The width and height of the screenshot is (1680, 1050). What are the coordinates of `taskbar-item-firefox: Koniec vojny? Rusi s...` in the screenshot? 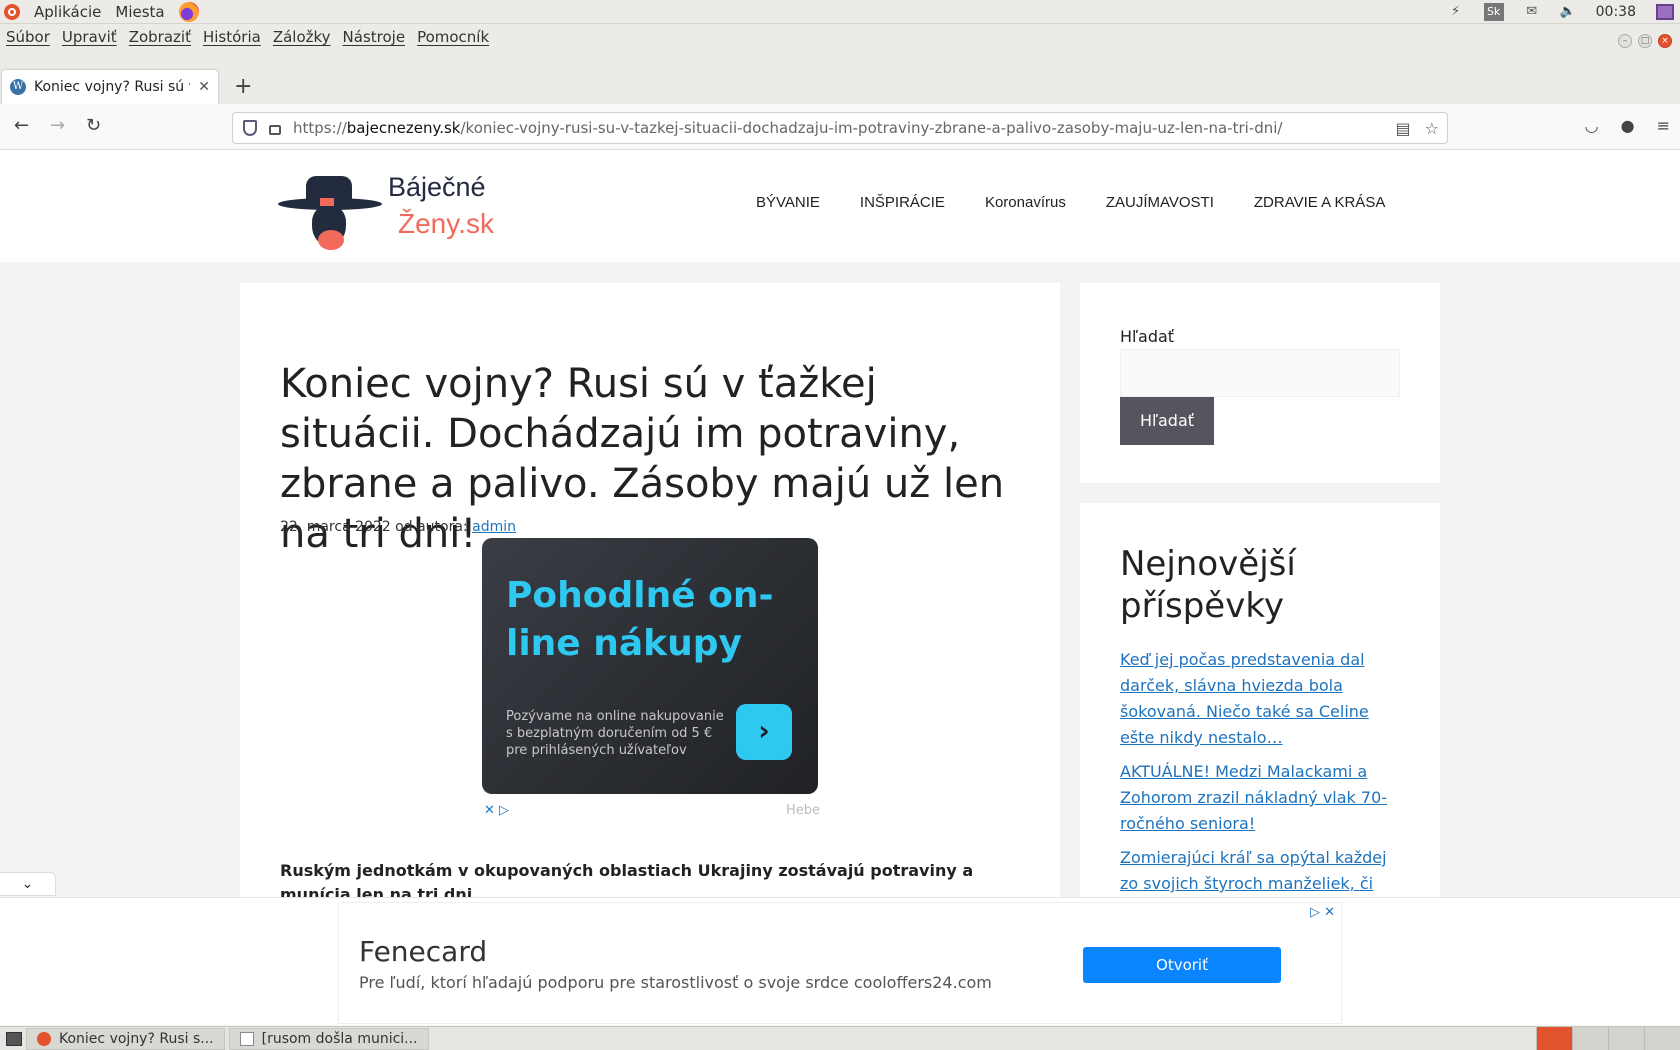 It's located at (125, 1038).